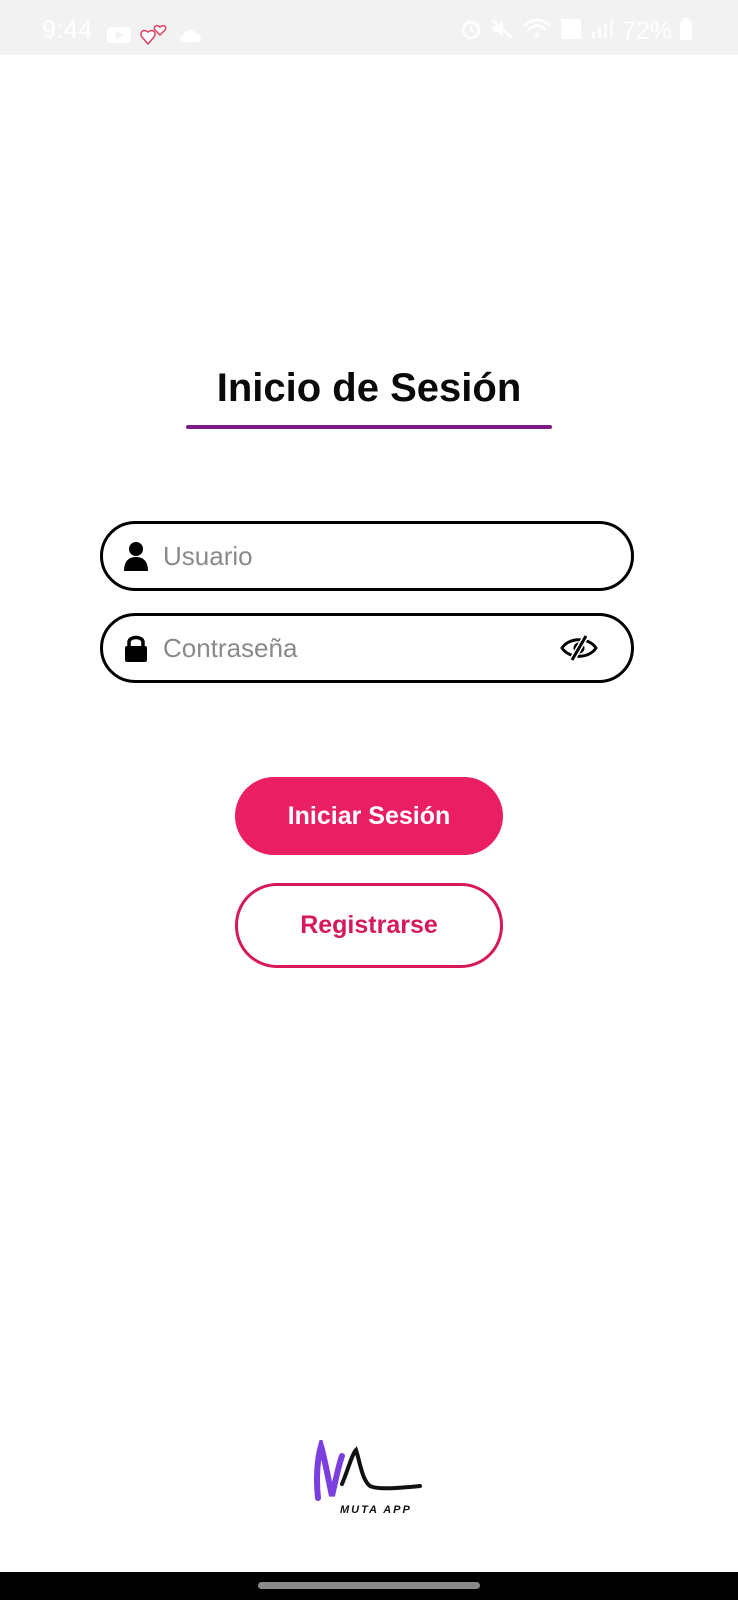 Image resolution: width=738 pixels, height=1600 pixels. What do you see at coordinates (191, 37) in the screenshot?
I see `cloud-icon` at bounding box center [191, 37].